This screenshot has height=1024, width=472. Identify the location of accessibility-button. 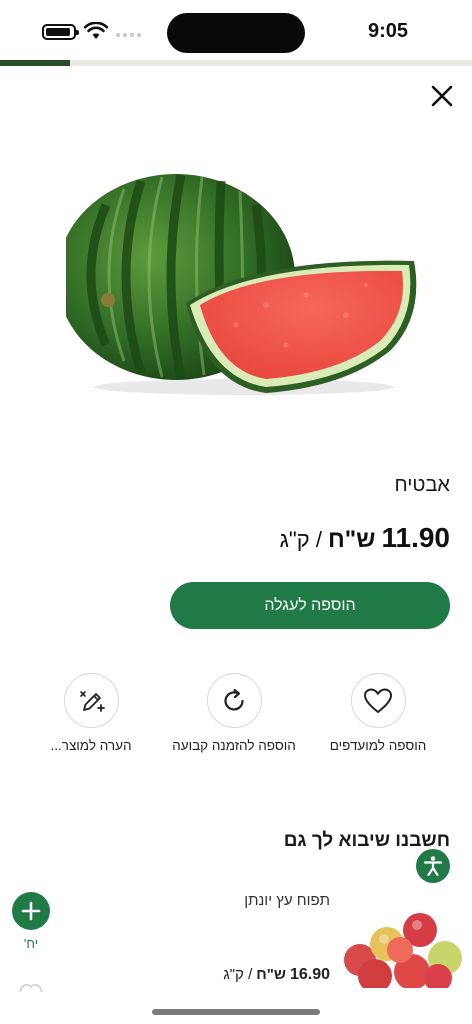
(433, 866).